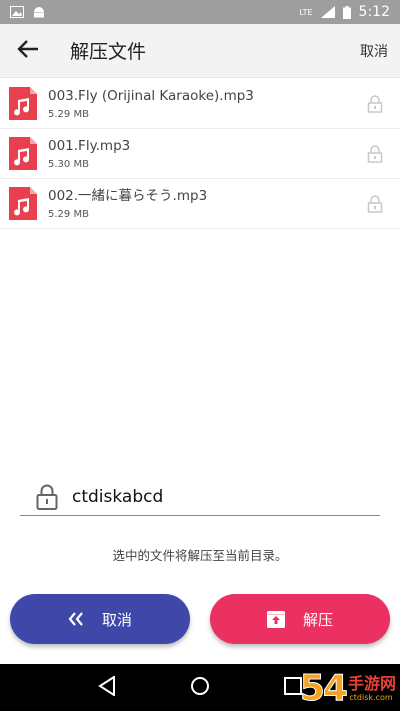  I want to click on nav-back-button, so click(107, 688).